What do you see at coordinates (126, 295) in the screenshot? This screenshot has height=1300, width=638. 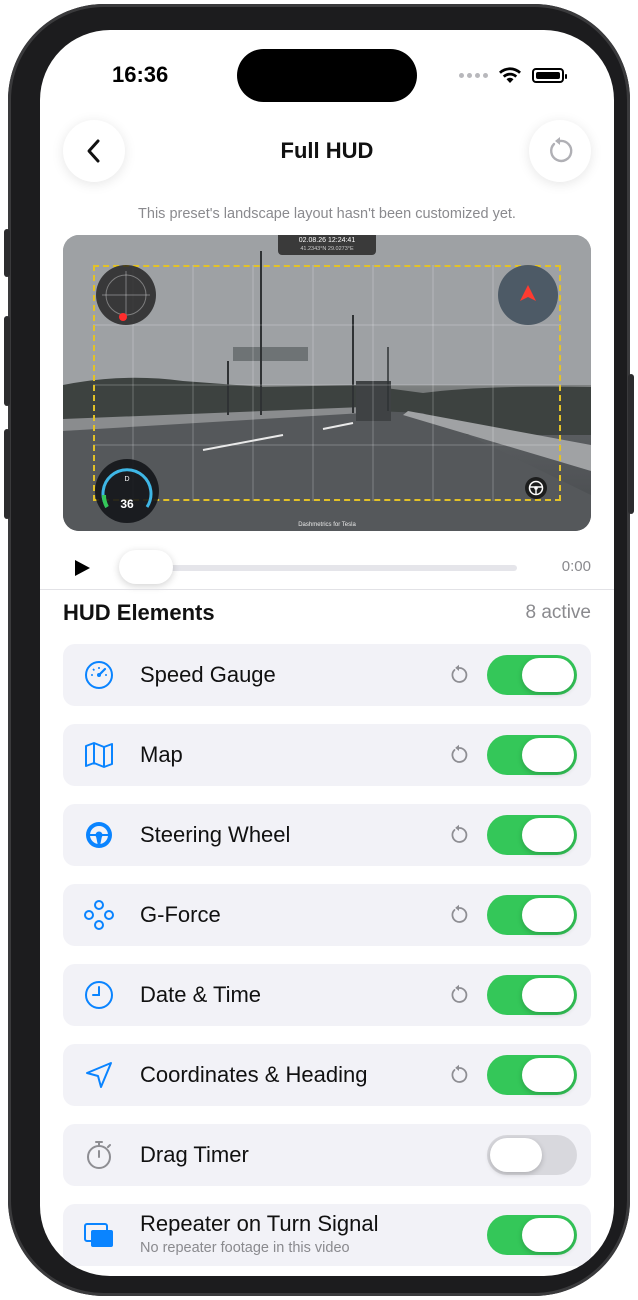 I see `g-force-overlay` at bounding box center [126, 295].